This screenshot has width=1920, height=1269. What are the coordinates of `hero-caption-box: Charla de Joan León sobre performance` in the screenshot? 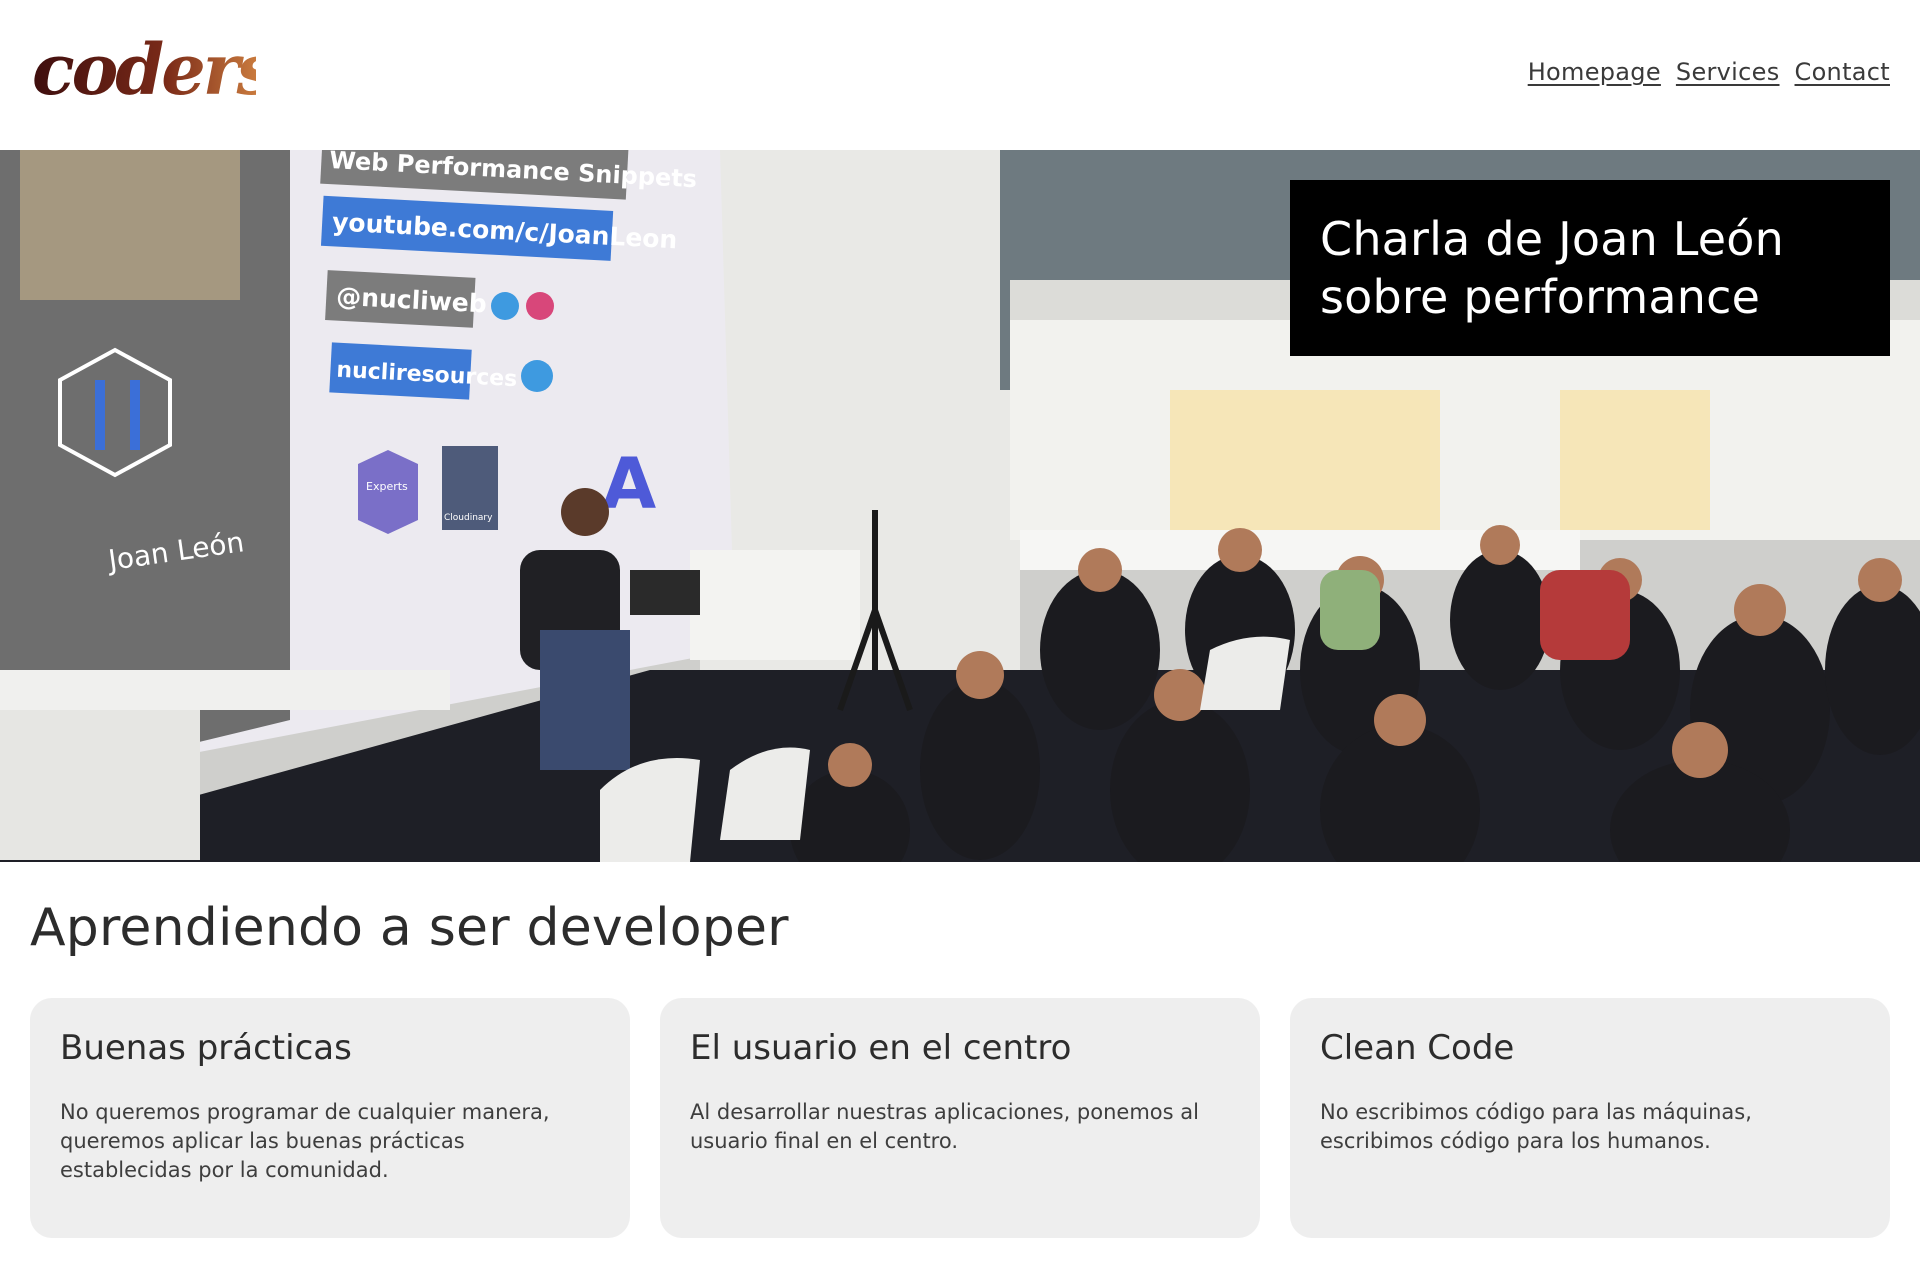 It's located at (1590, 268).